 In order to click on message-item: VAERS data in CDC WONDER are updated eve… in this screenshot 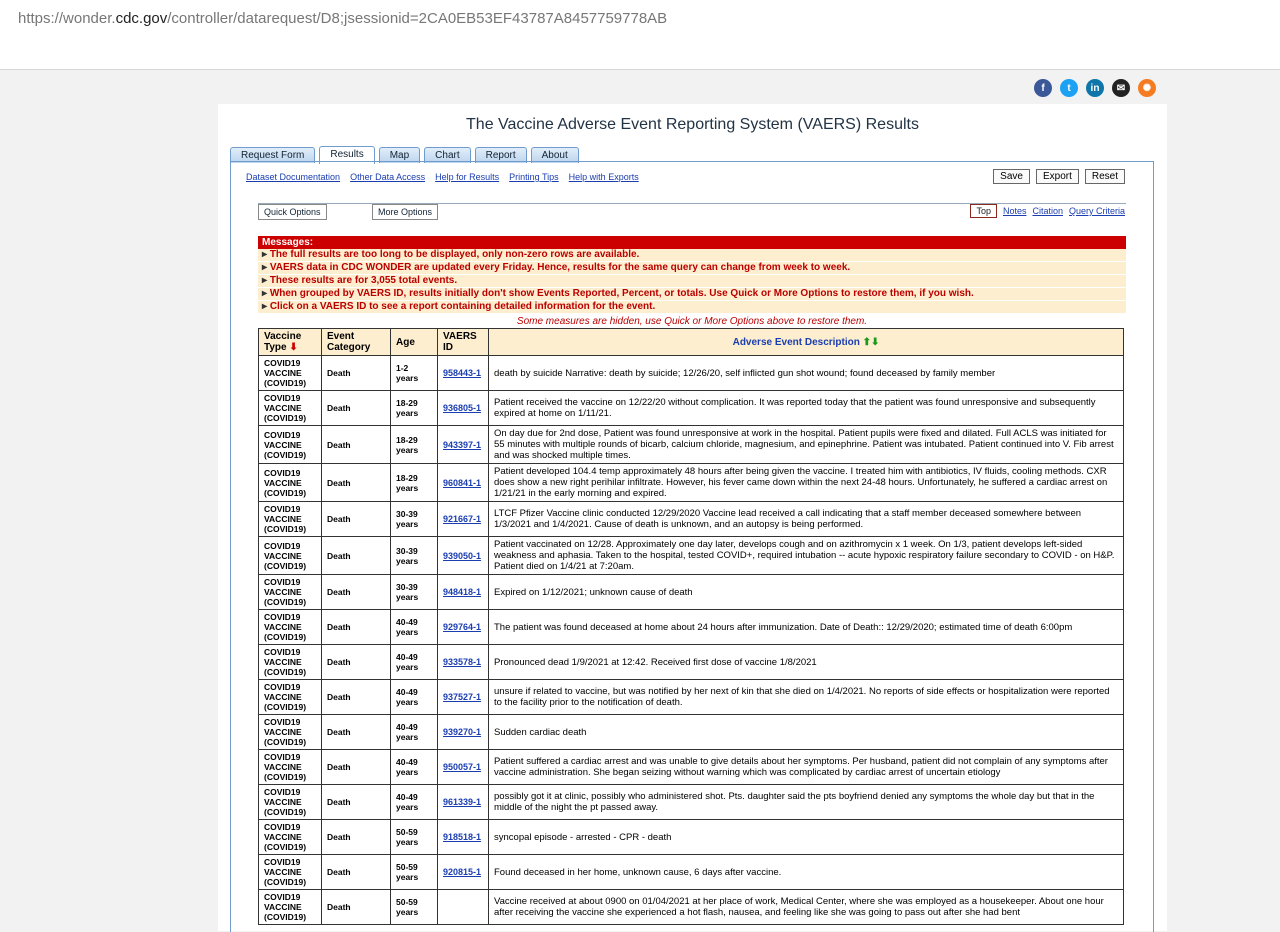, I will do `click(692, 268)`.